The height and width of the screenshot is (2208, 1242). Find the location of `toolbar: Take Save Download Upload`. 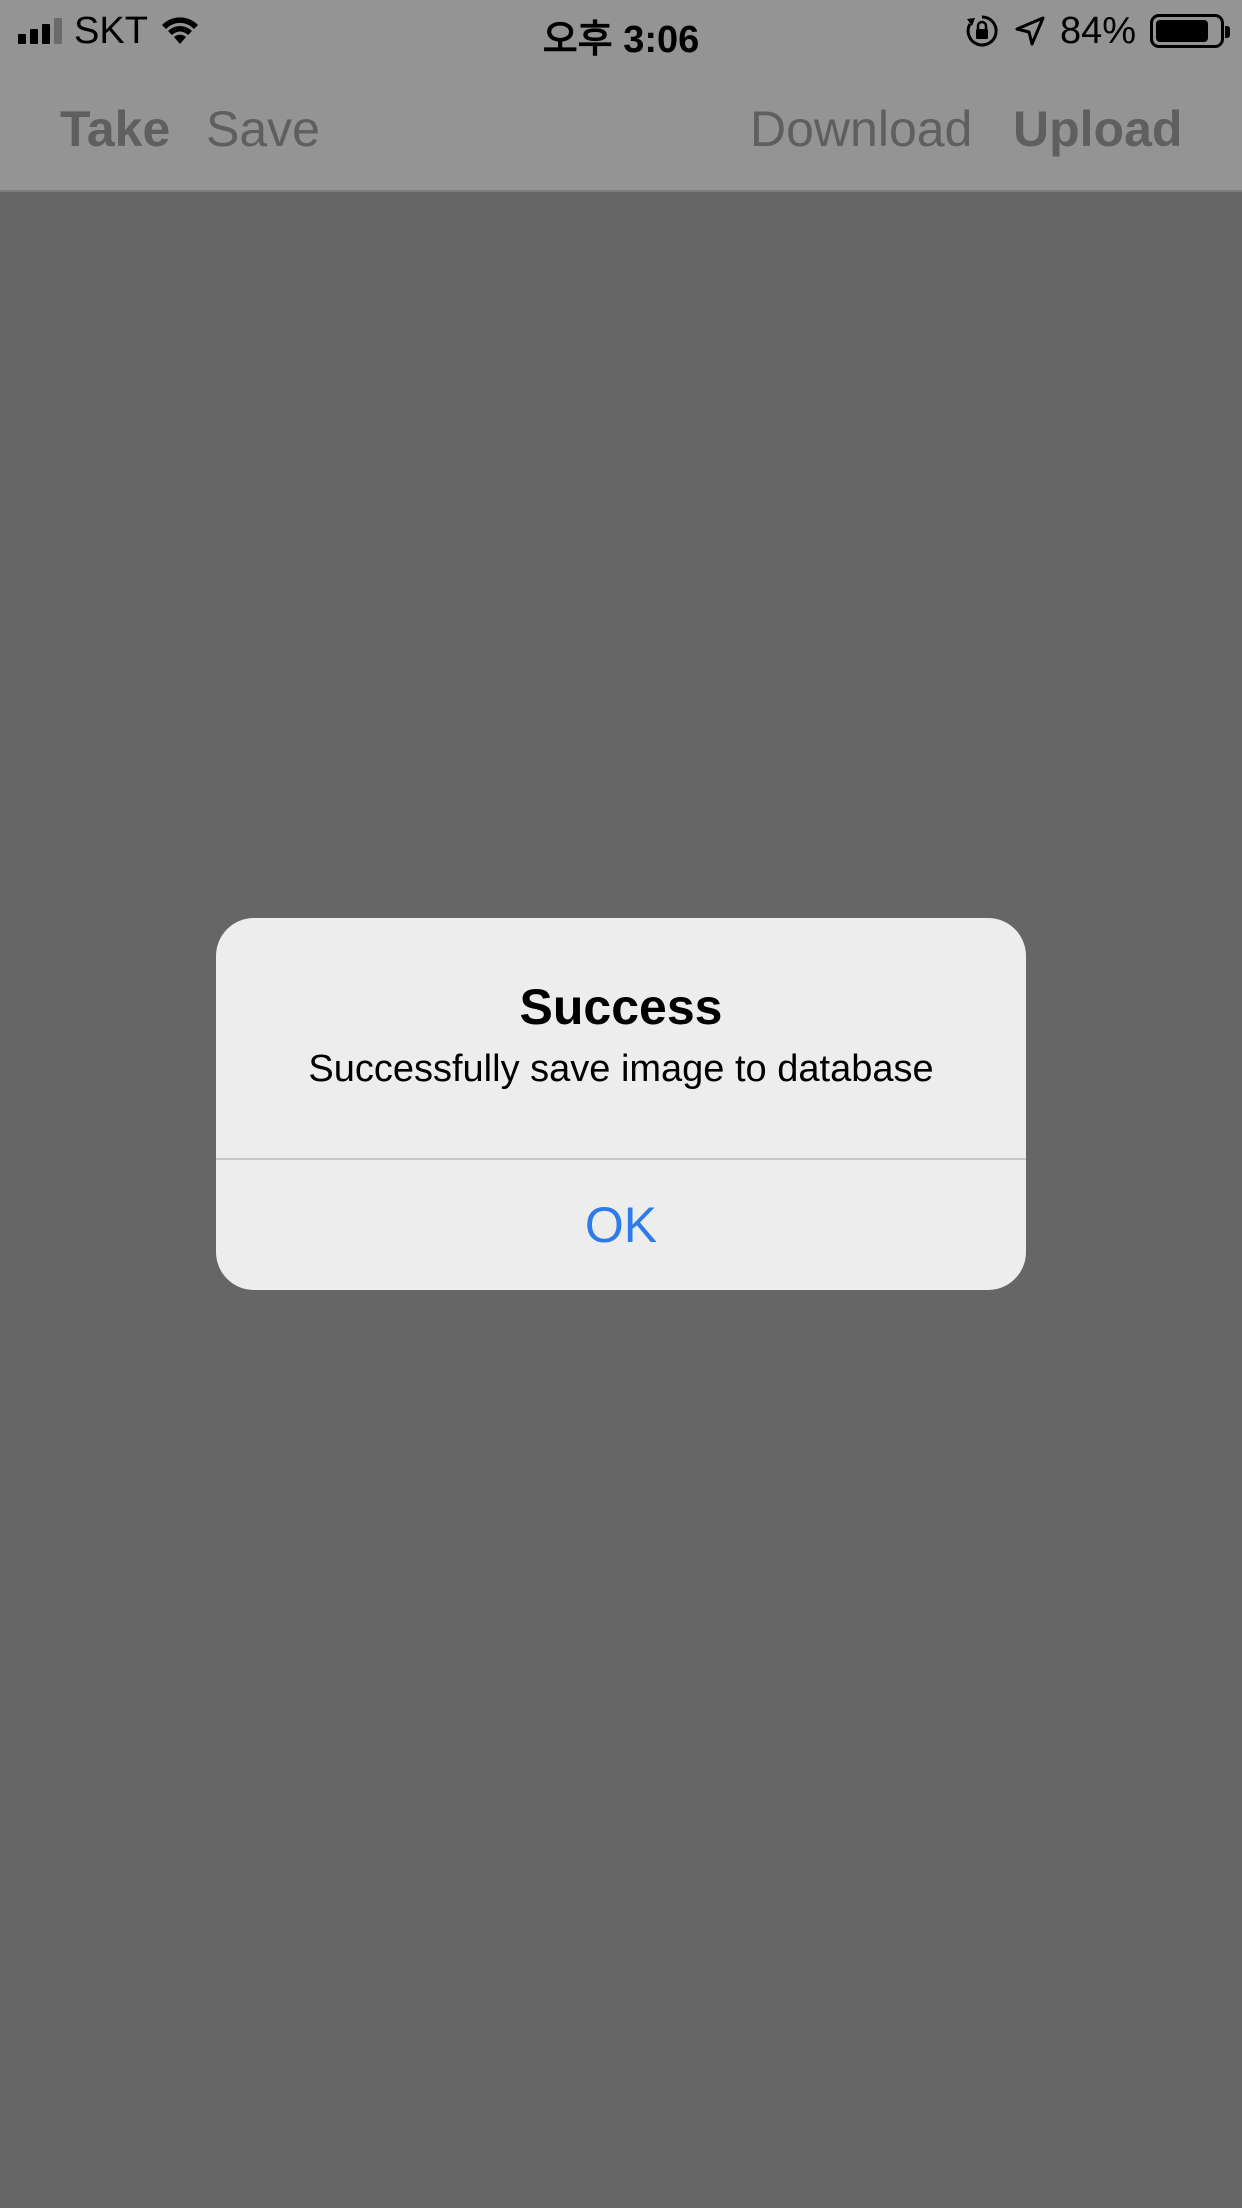

toolbar: Take Save Download Upload is located at coordinates (621, 127).